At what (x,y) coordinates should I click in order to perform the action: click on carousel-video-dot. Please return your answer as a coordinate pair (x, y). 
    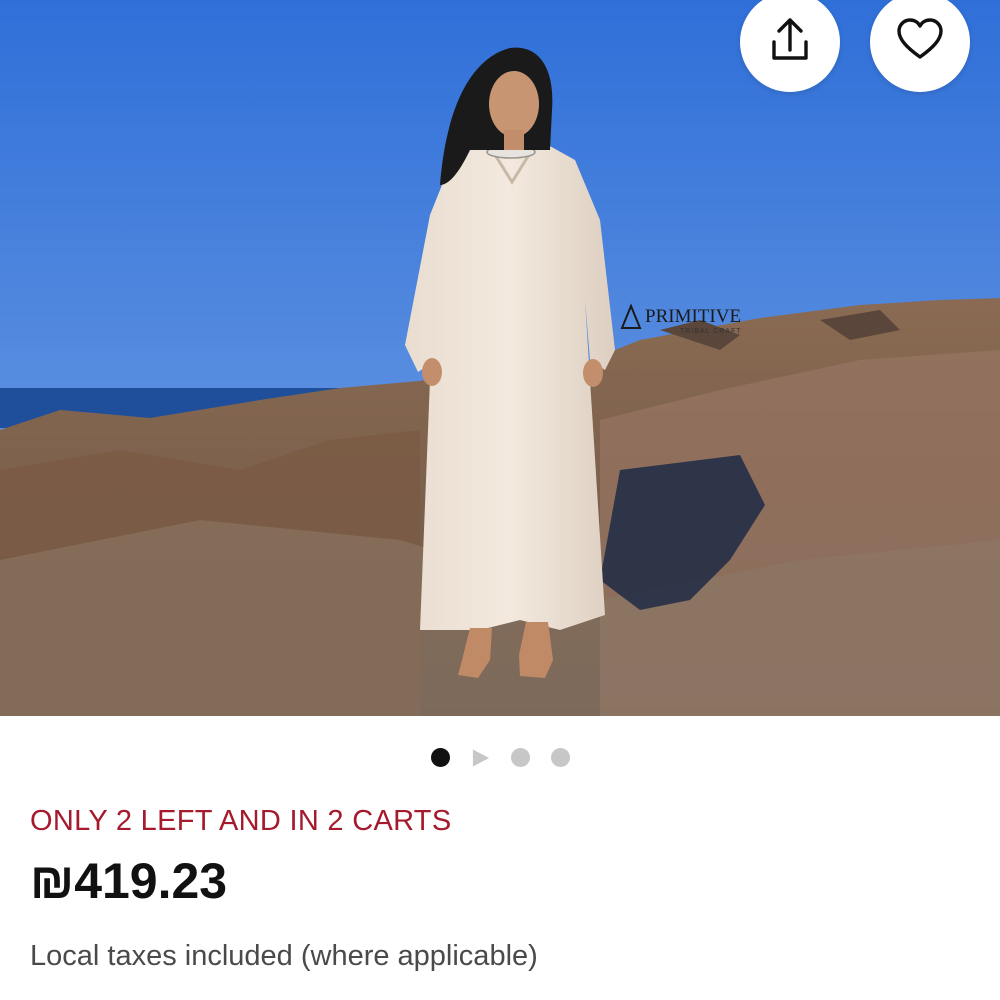
    Looking at the image, I should click on (480, 757).